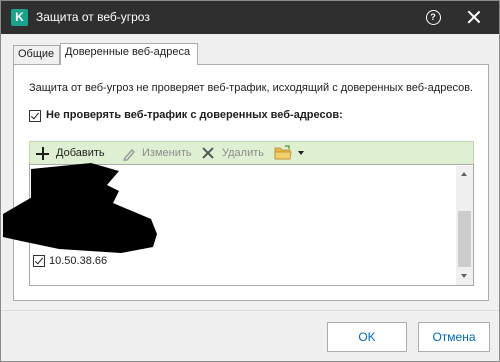 Image resolution: width=500 pixels, height=362 pixels. Describe the element at coordinates (283, 152) in the screenshot. I see `folder-import-icon` at that location.